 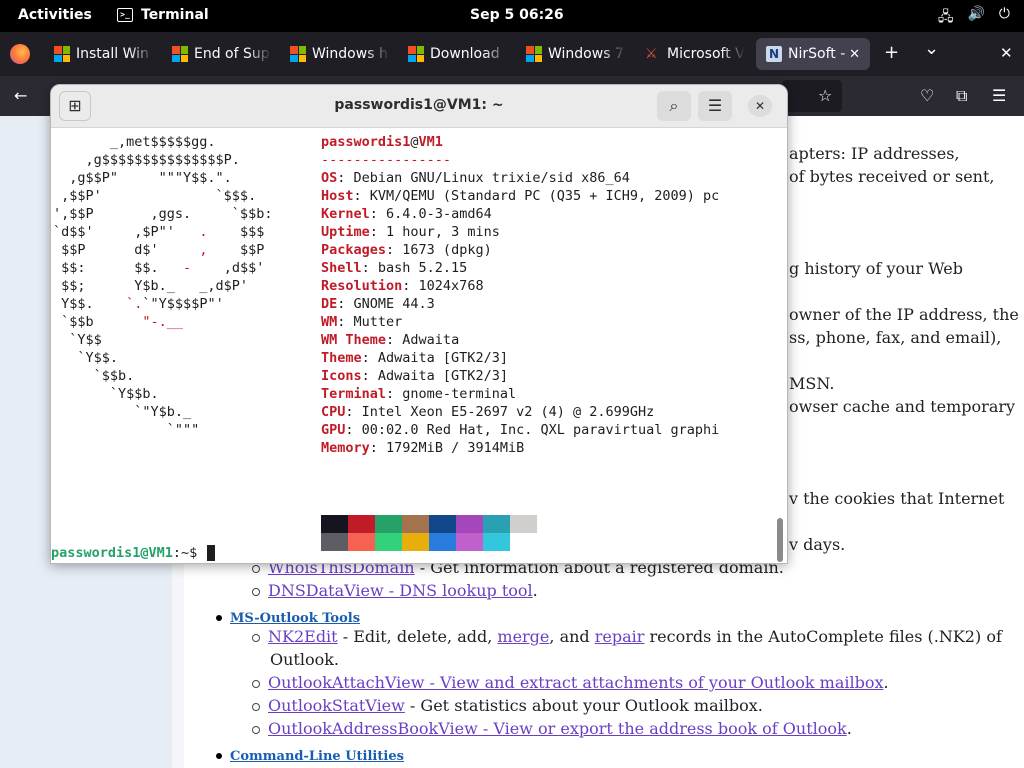 What do you see at coordinates (211, 553) in the screenshot?
I see `text-cursor` at bounding box center [211, 553].